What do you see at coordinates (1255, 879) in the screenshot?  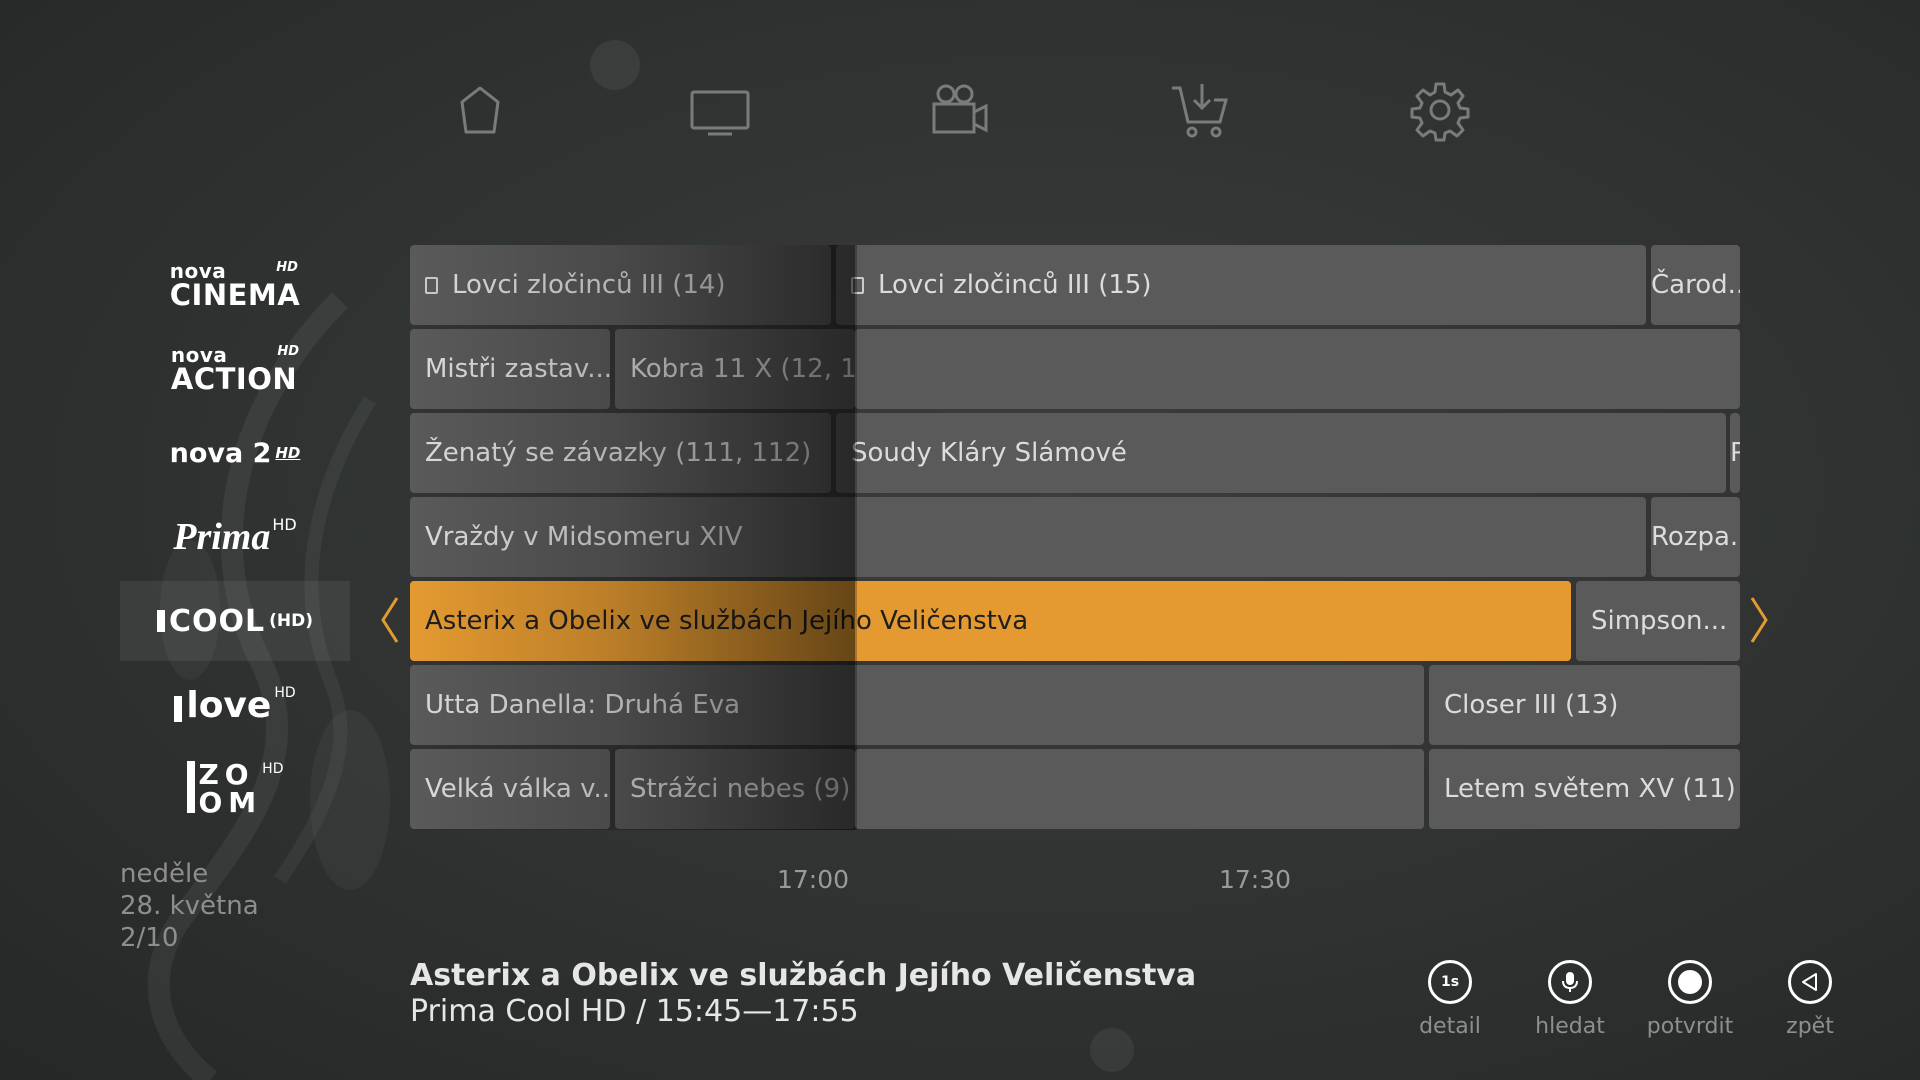 I see `time-label: 17:30` at bounding box center [1255, 879].